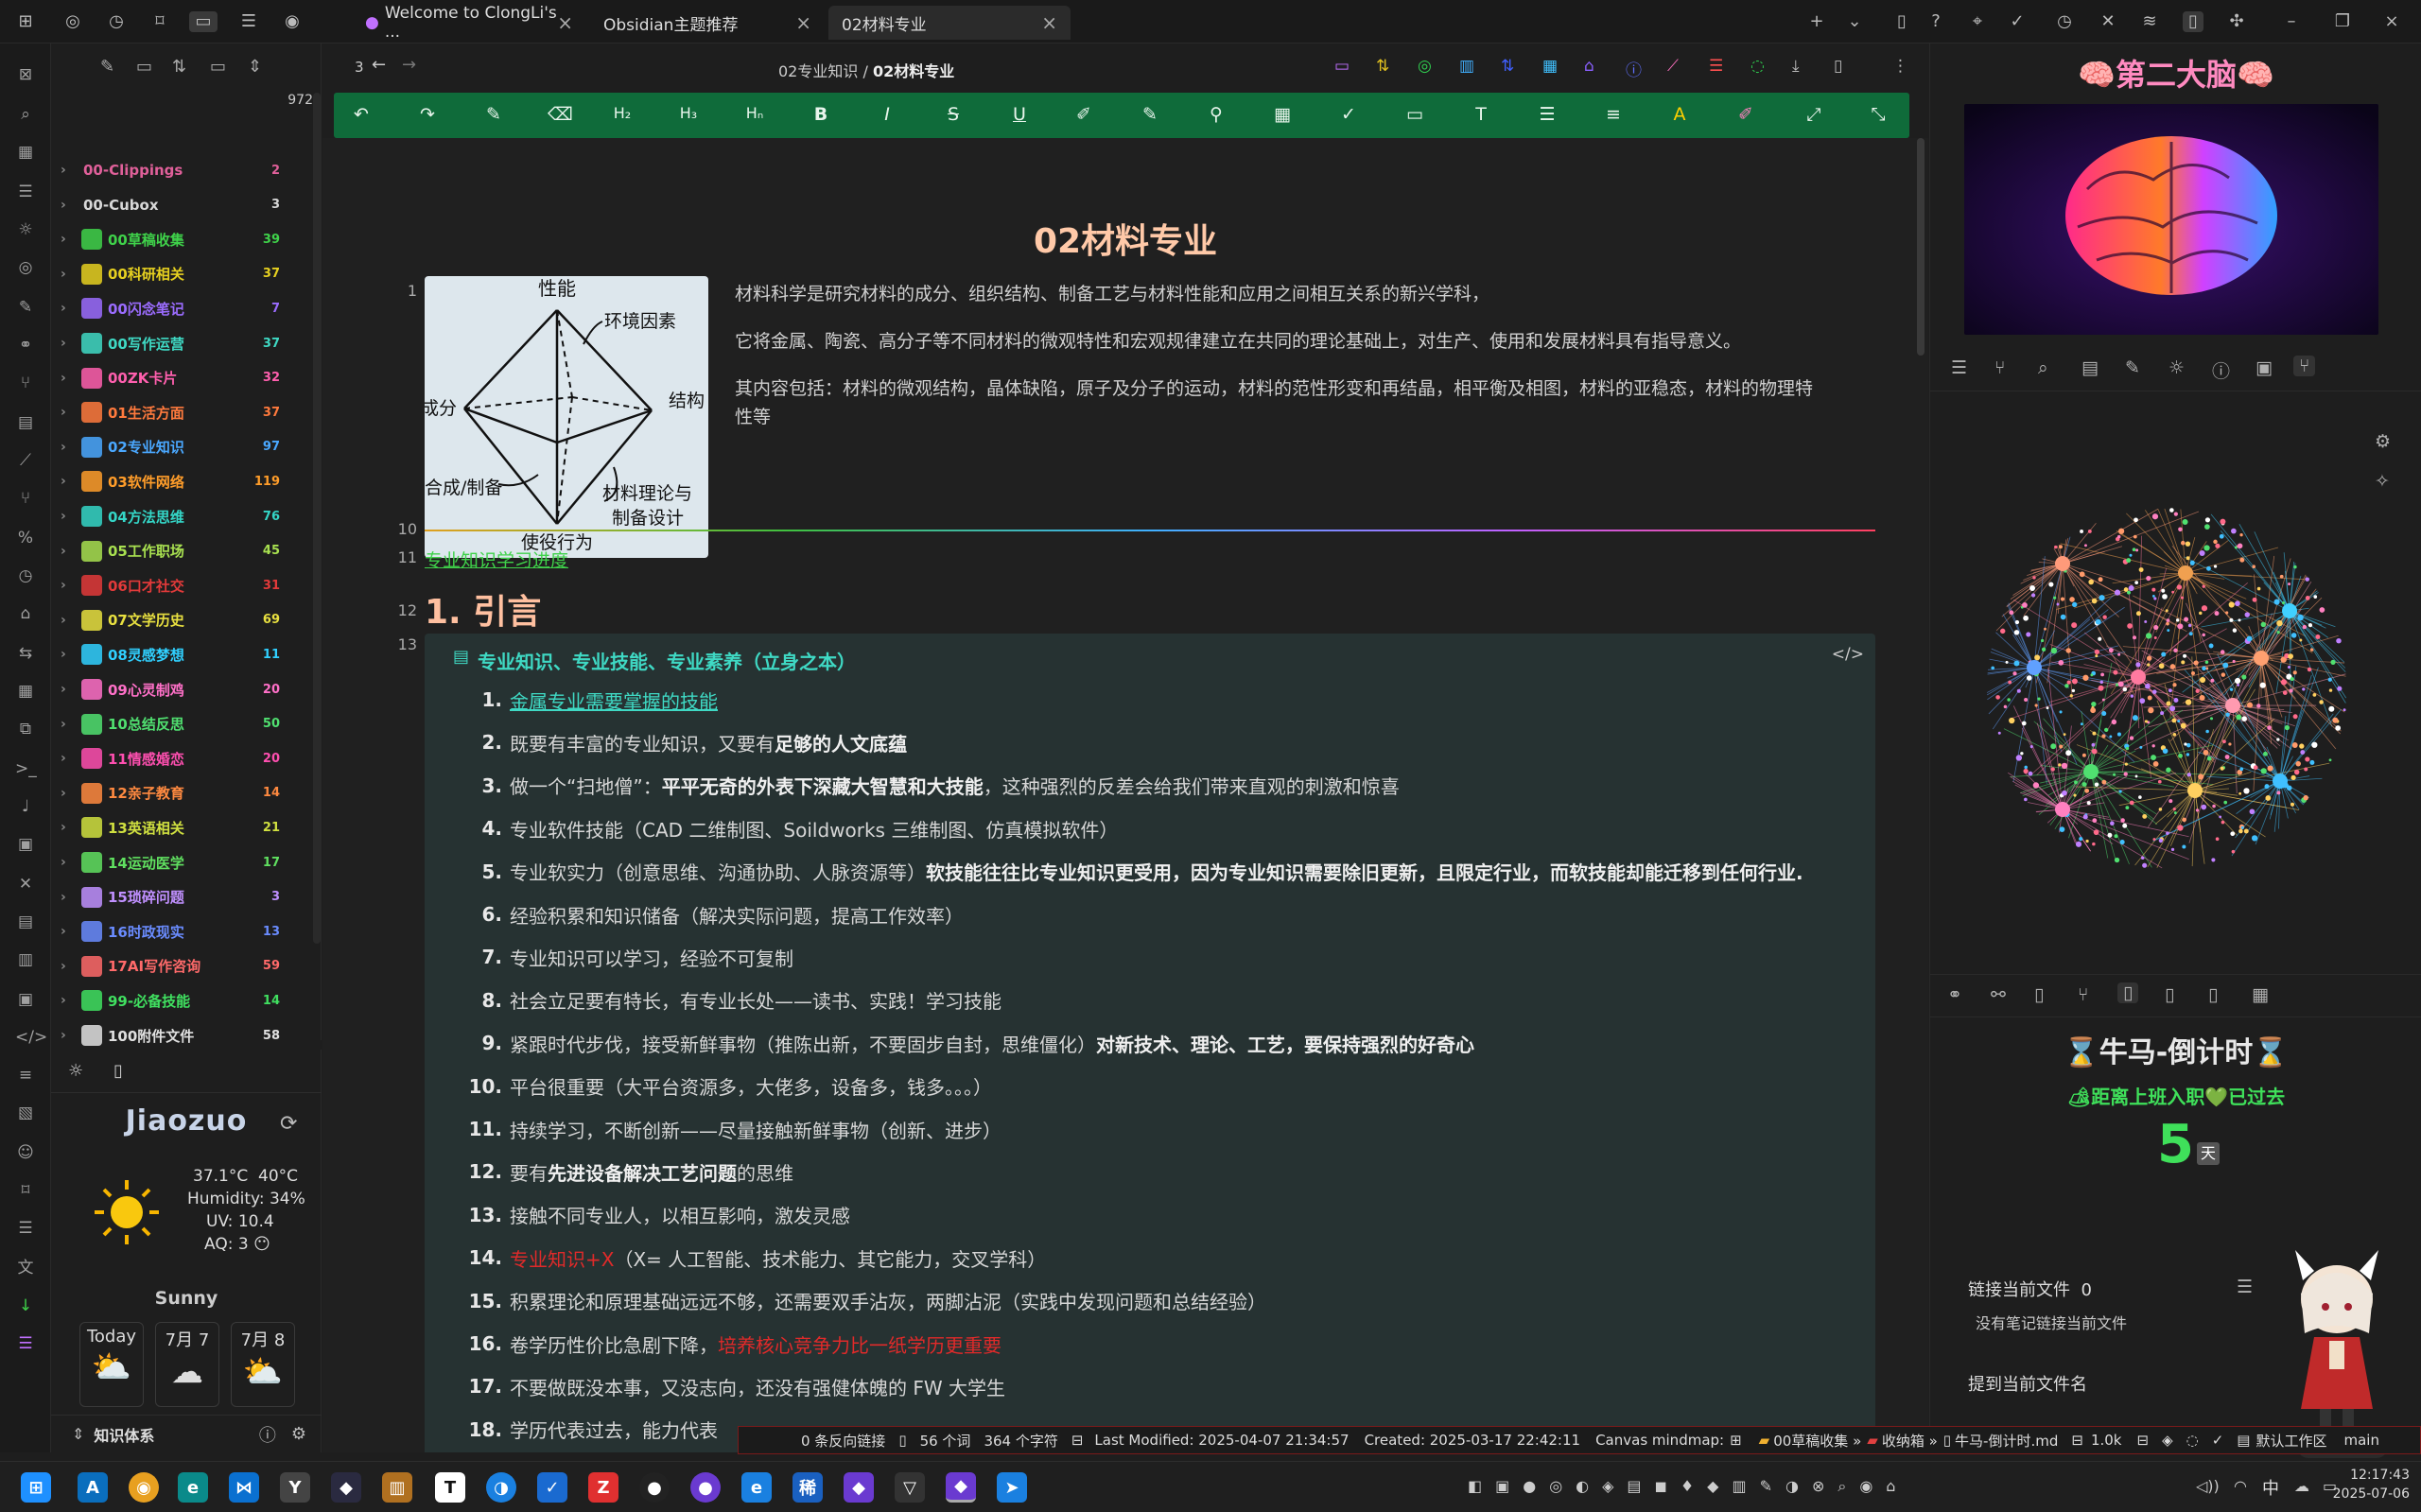  I want to click on font-color-icon: A, so click(1679, 115).